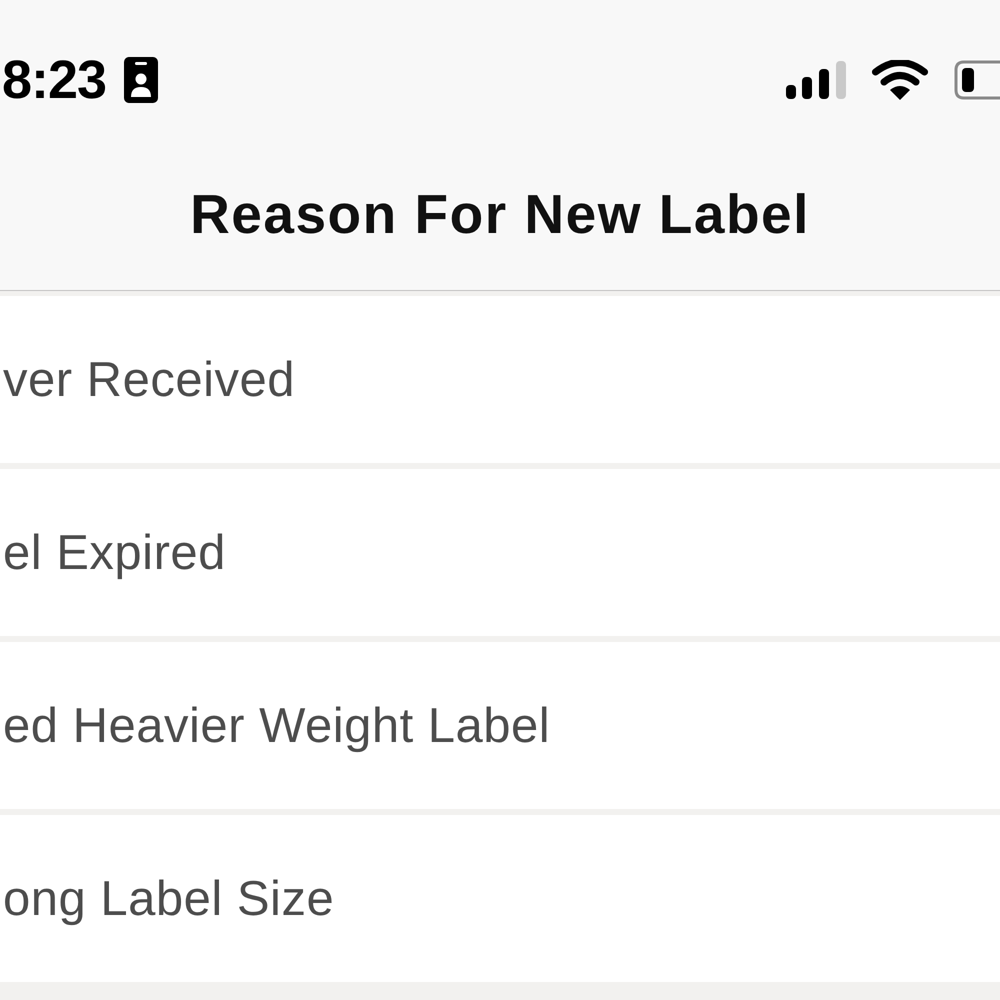  What do you see at coordinates (816, 80) in the screenshot?
I see `signal-icon` at bounding box center [816, 80].